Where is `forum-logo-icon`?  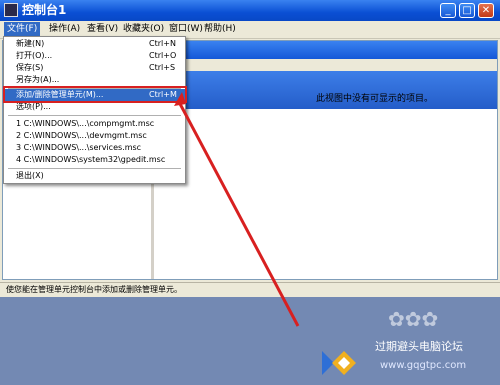 forum-logo-icon is located at coordinates (339, 363).